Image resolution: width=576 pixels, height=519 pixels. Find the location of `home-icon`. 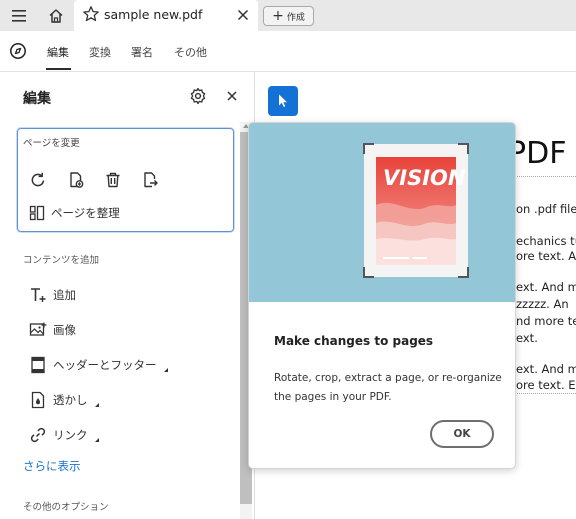

home-icon is located at coordinates (56, 15).